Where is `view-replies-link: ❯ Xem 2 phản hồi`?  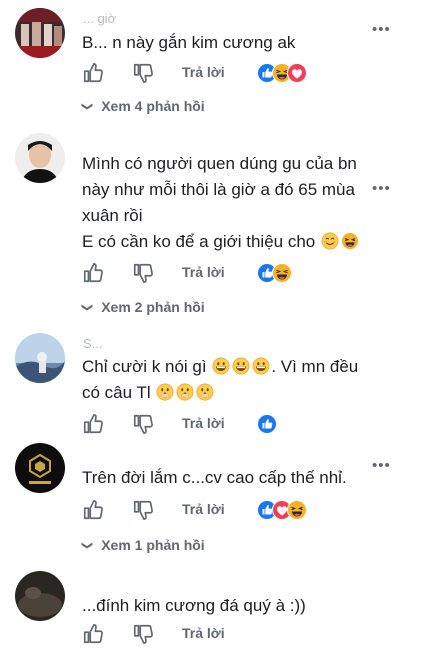
view-replies-link: ❯ Xem 2 phản hồi is located at coordinates (143, 307).